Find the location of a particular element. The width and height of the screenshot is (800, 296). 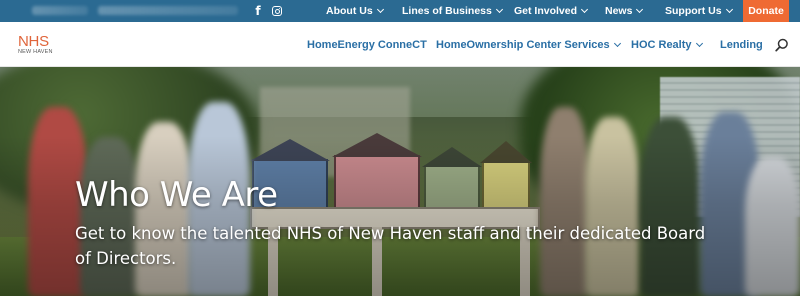

top-nav-support-us: Support Us is located at coordinates (699, 11).